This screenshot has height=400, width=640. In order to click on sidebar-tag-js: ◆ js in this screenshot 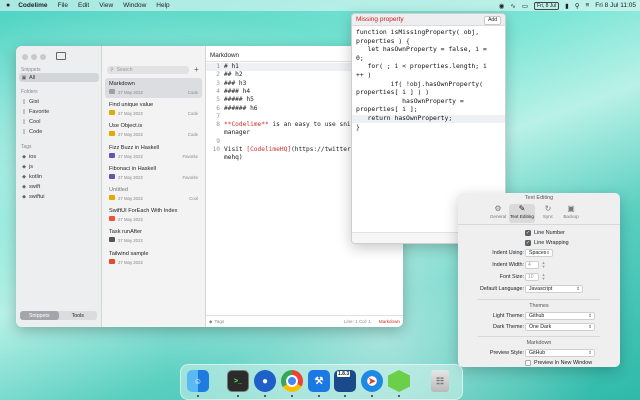, I will do `click(59, 166)`.